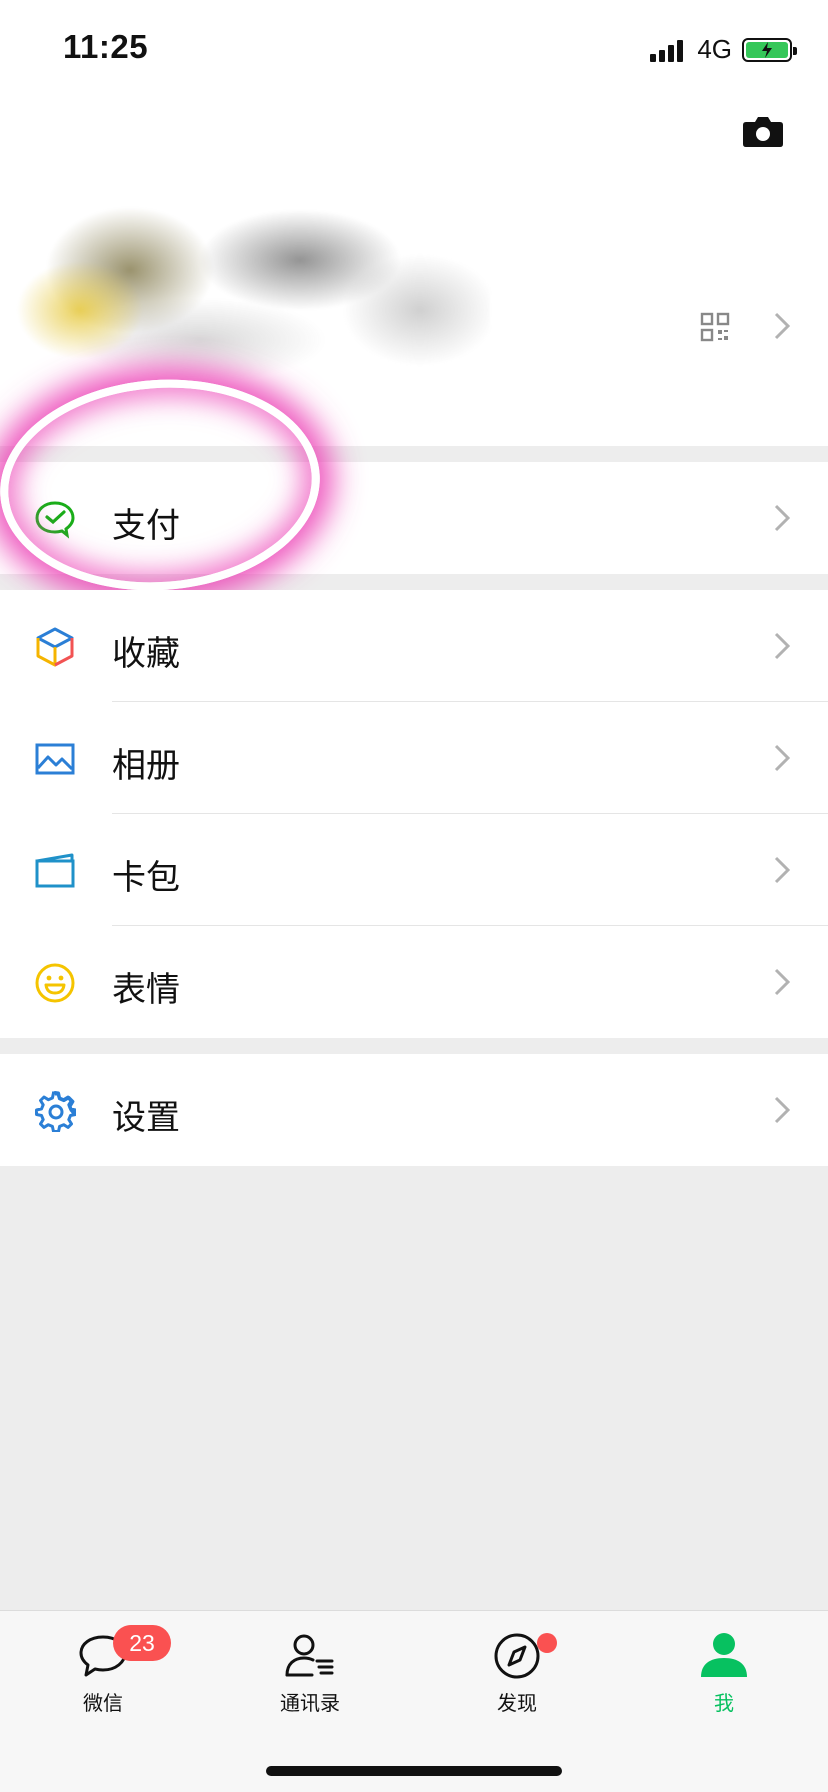  I want to click on menu-item-album: 相册, so click(414, 758).